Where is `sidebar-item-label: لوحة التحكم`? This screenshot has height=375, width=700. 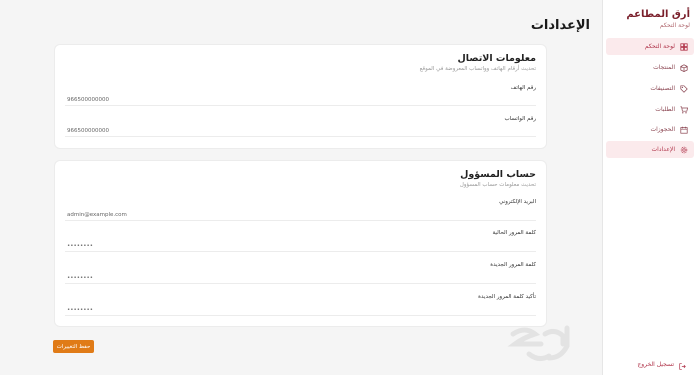
sidebar-item-label: لوحة التحكم is located at coordinates (659, 46).